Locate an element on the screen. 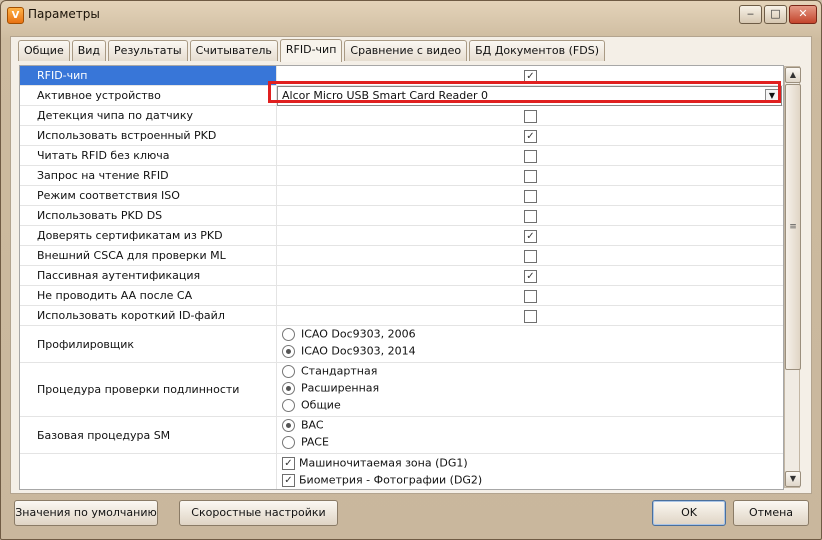 The width and height of the screenshot is (822, 540). radio-label: Общие is located at coordinates (321, 405).